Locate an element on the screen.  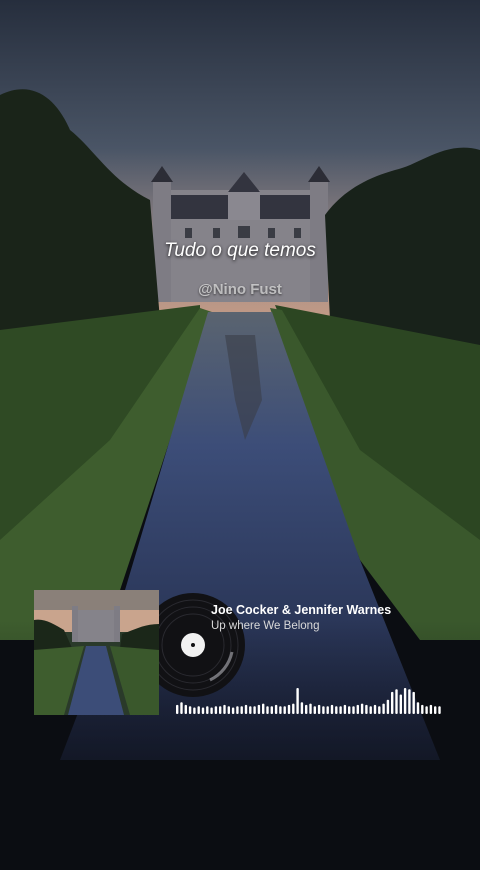
lyrics-caption: Tudo o que temos is located at coordinates (240, 250).